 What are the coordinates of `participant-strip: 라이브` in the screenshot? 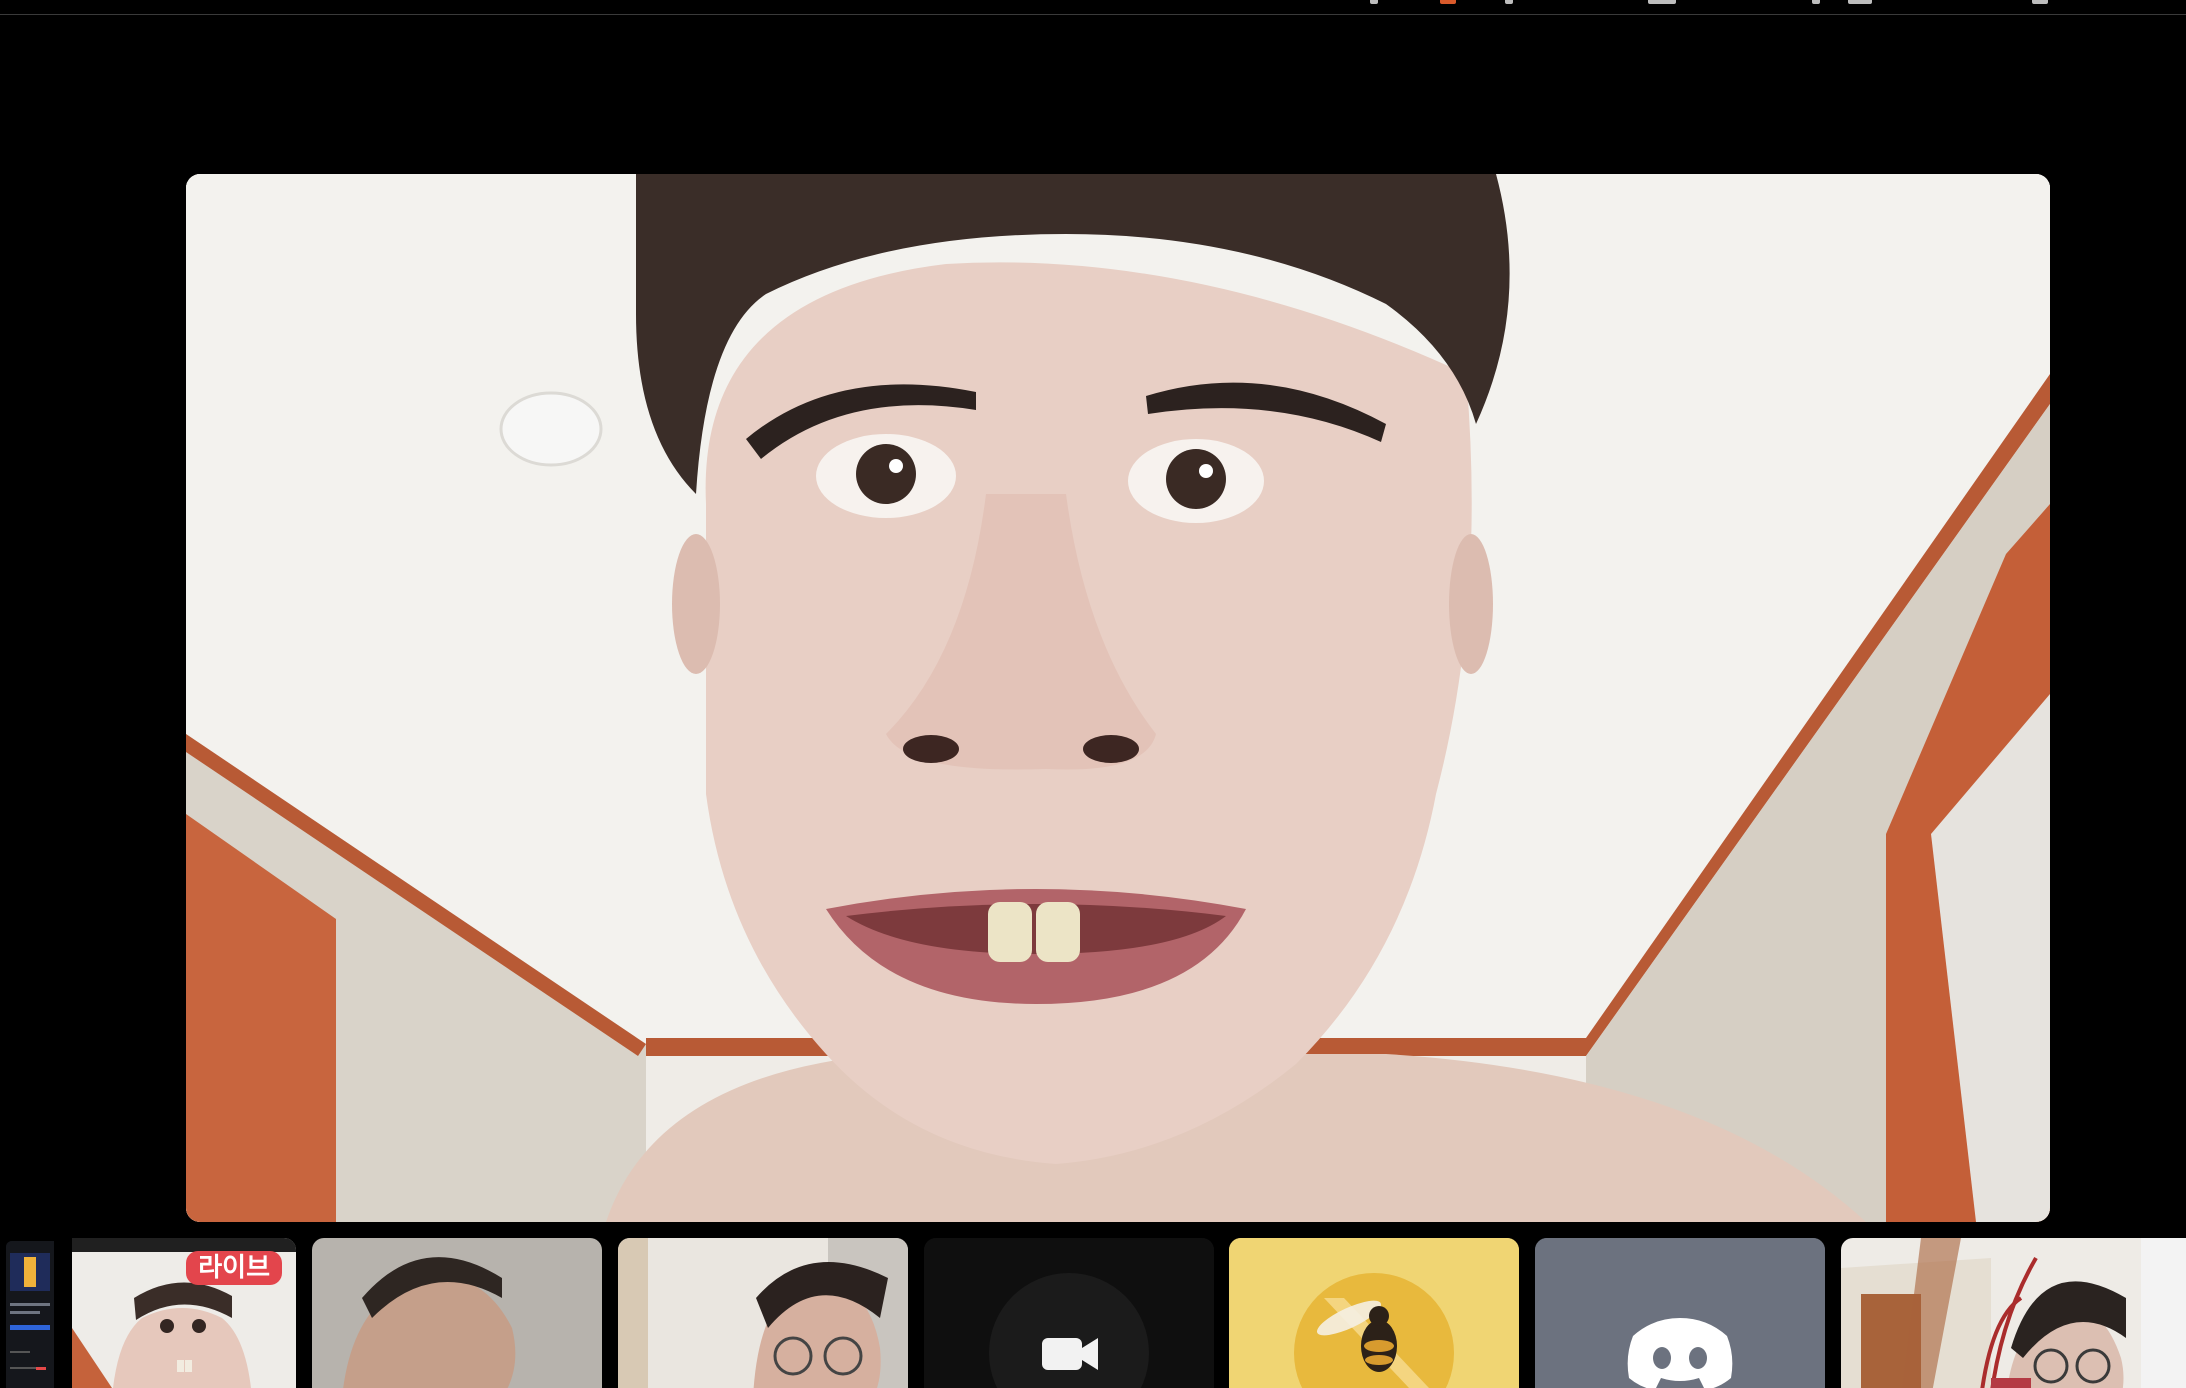 It's located at (1093, 1313).